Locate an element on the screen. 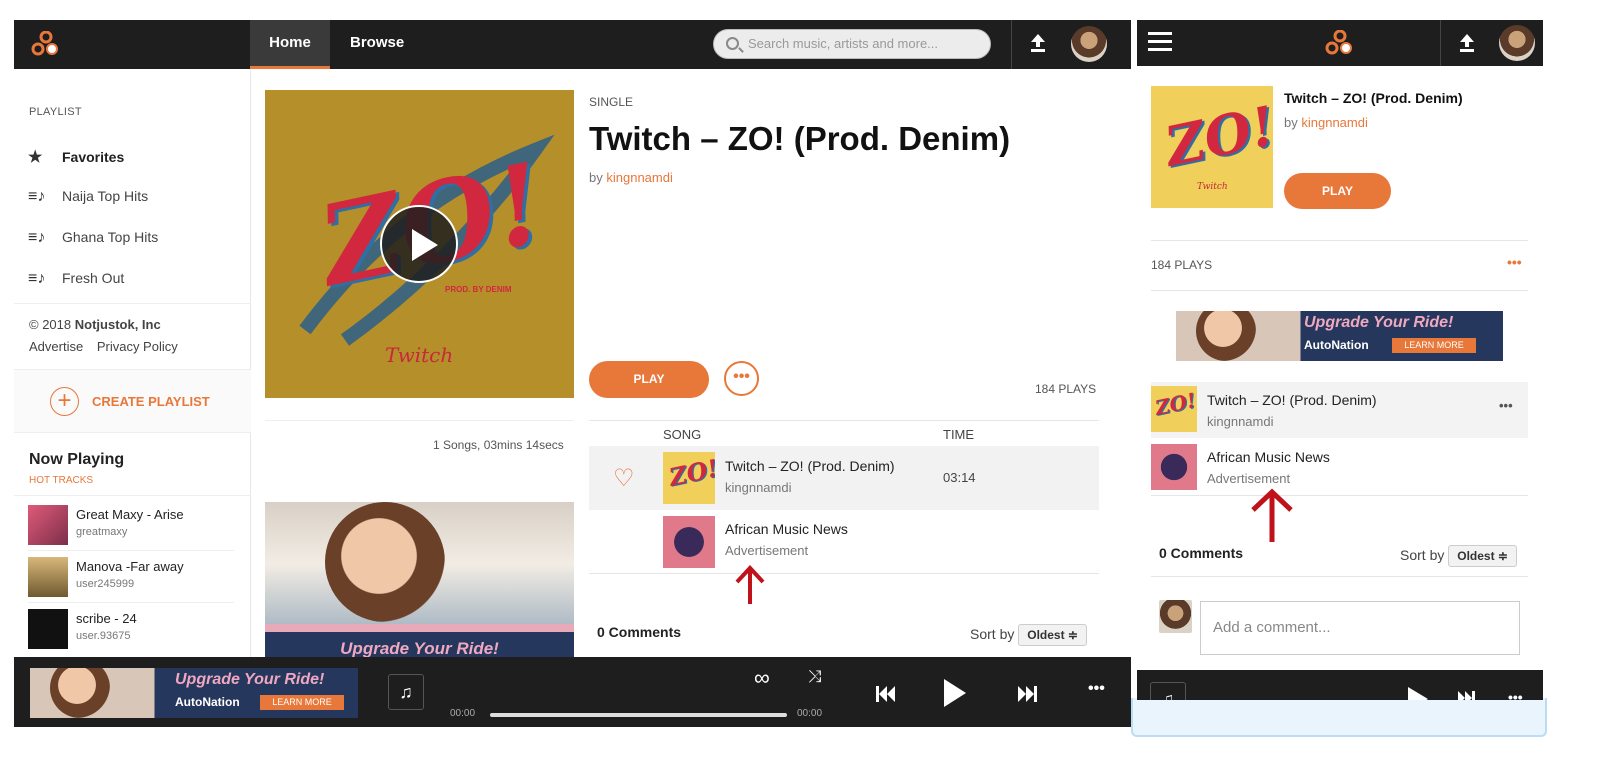  company-name: Notjustok, Inc is located at coordinates (117, 324).